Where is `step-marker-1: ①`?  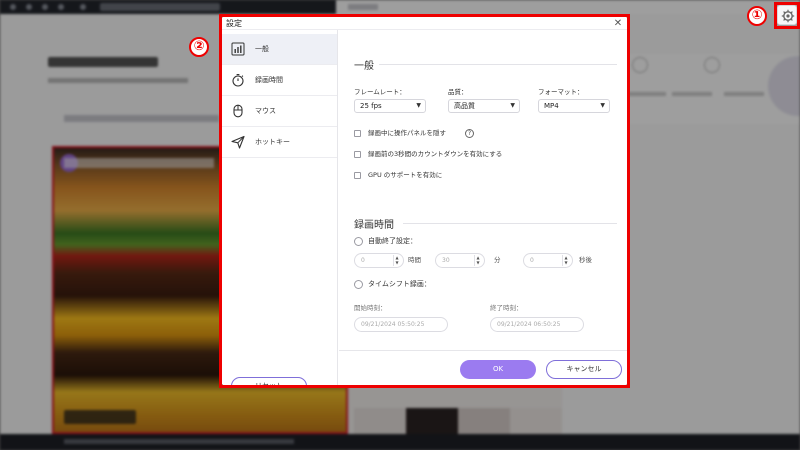
step-marker-1: ① is located at coordinates (757, 16).